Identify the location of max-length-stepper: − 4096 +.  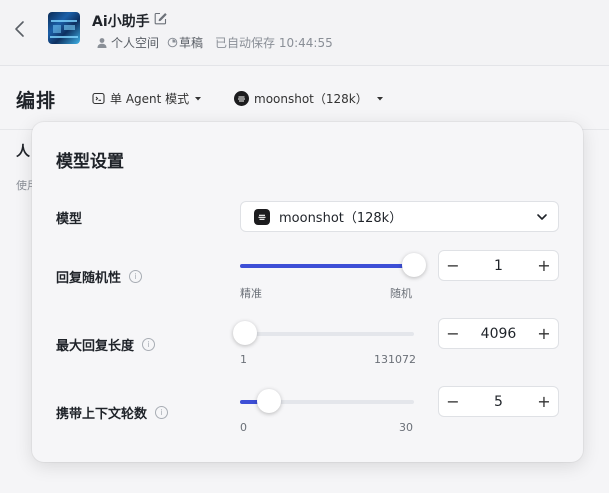
(498, 333).